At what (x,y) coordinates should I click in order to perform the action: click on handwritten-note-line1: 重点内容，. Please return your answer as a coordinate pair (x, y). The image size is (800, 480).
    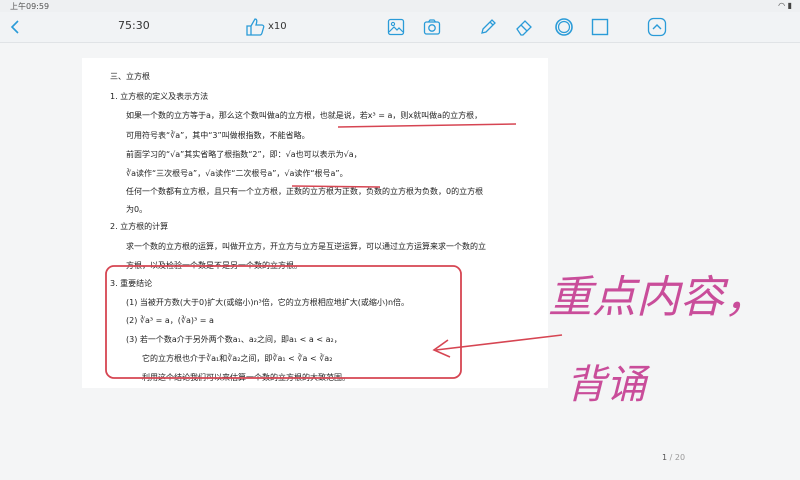
    Looking at the image, I should click on (658, 297).